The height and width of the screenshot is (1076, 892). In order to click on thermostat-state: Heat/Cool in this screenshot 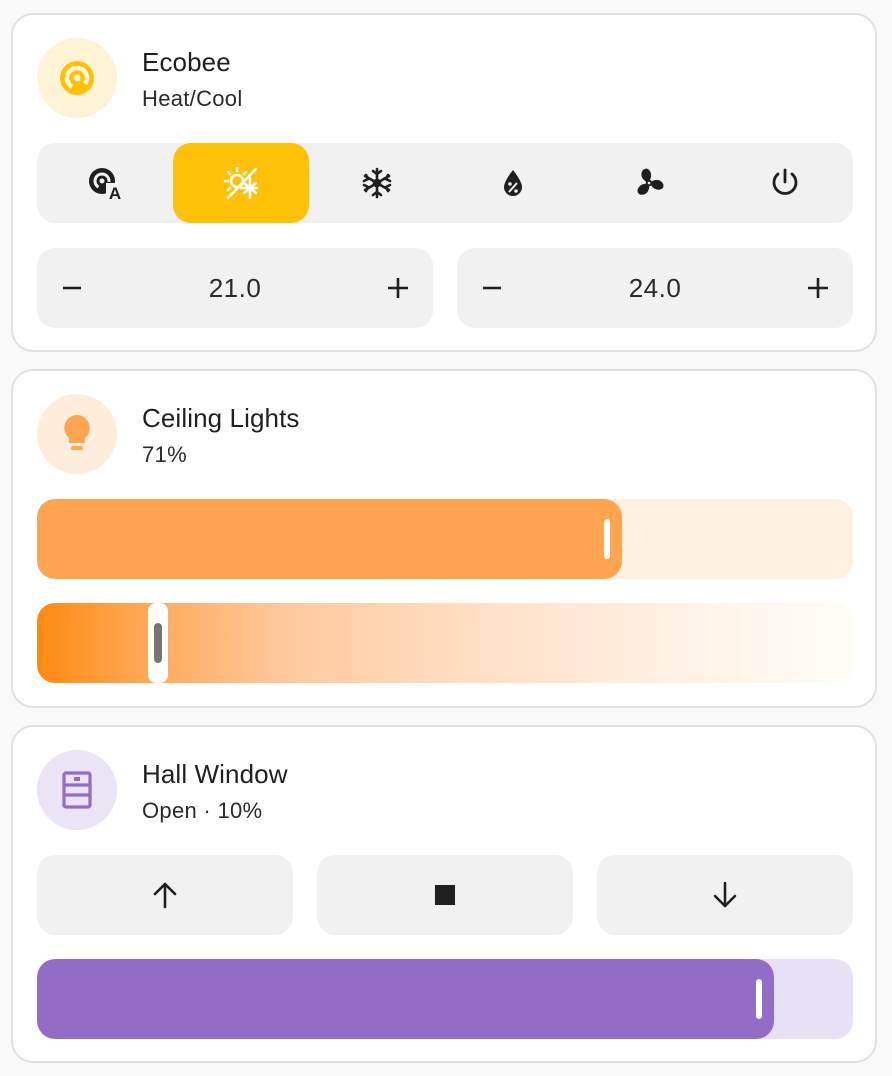, I will do `click(192, 98)`.